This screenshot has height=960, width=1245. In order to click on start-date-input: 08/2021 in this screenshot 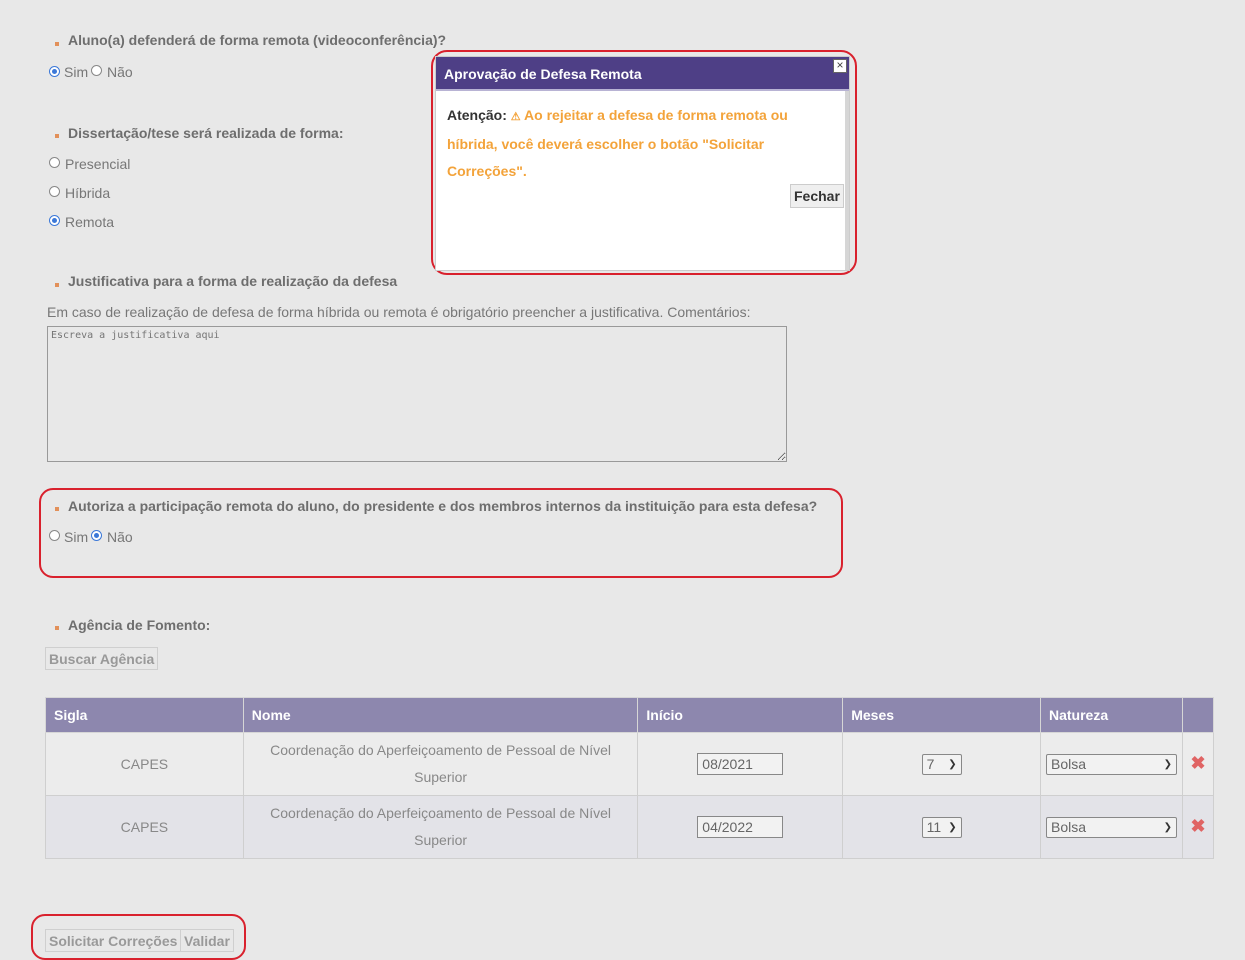, I will do `click(740, 763)`.